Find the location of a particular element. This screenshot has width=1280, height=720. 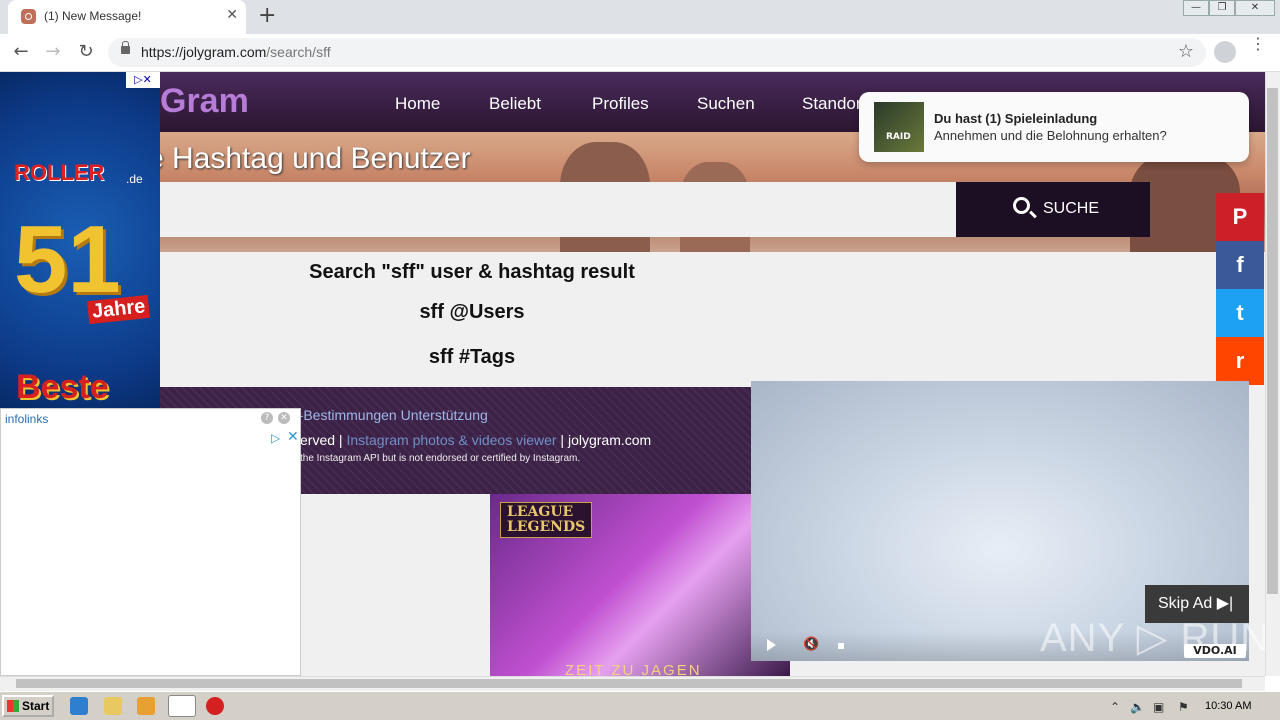

league-of-legends-ad: LEAGUE LEGENDS ZEIT ZU JAGEN is located at coordinates (640, 585).